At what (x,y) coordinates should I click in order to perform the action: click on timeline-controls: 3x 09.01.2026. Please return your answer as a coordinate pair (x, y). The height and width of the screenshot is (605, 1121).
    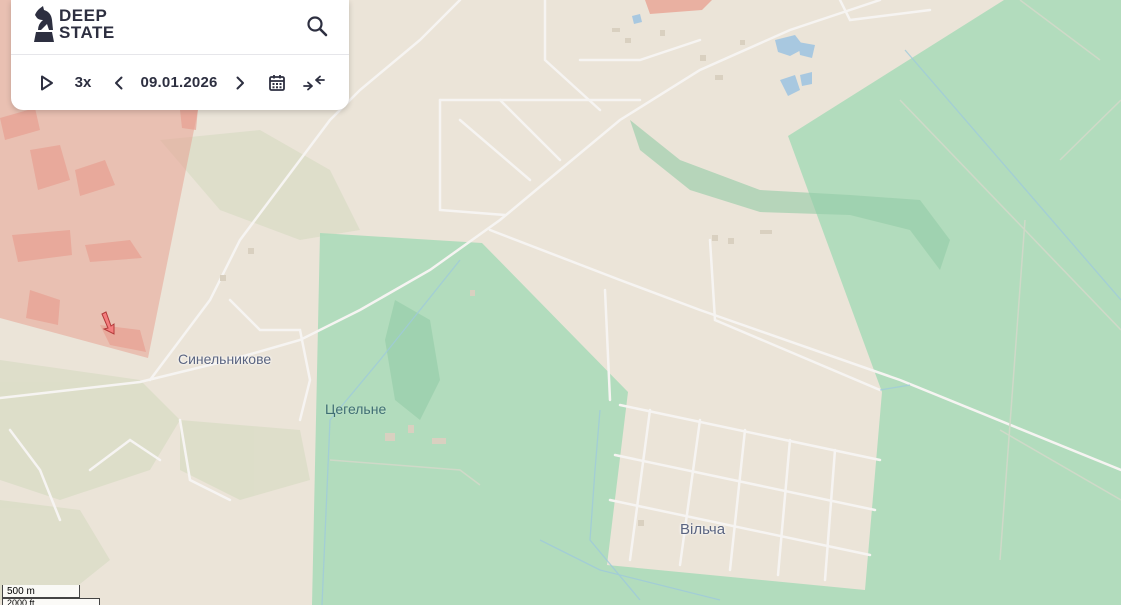
    Looking at the image, I should click on (180, 82).